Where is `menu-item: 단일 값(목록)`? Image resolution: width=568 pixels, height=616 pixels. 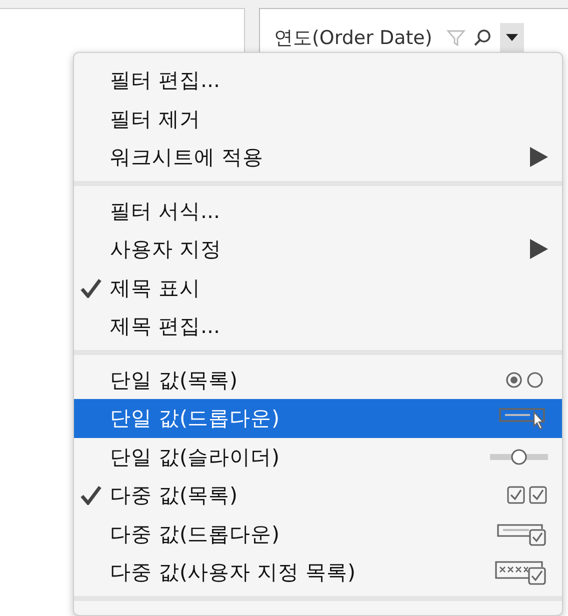 menu-item: 단일 값(목록) is located at coordinates (318, 379).